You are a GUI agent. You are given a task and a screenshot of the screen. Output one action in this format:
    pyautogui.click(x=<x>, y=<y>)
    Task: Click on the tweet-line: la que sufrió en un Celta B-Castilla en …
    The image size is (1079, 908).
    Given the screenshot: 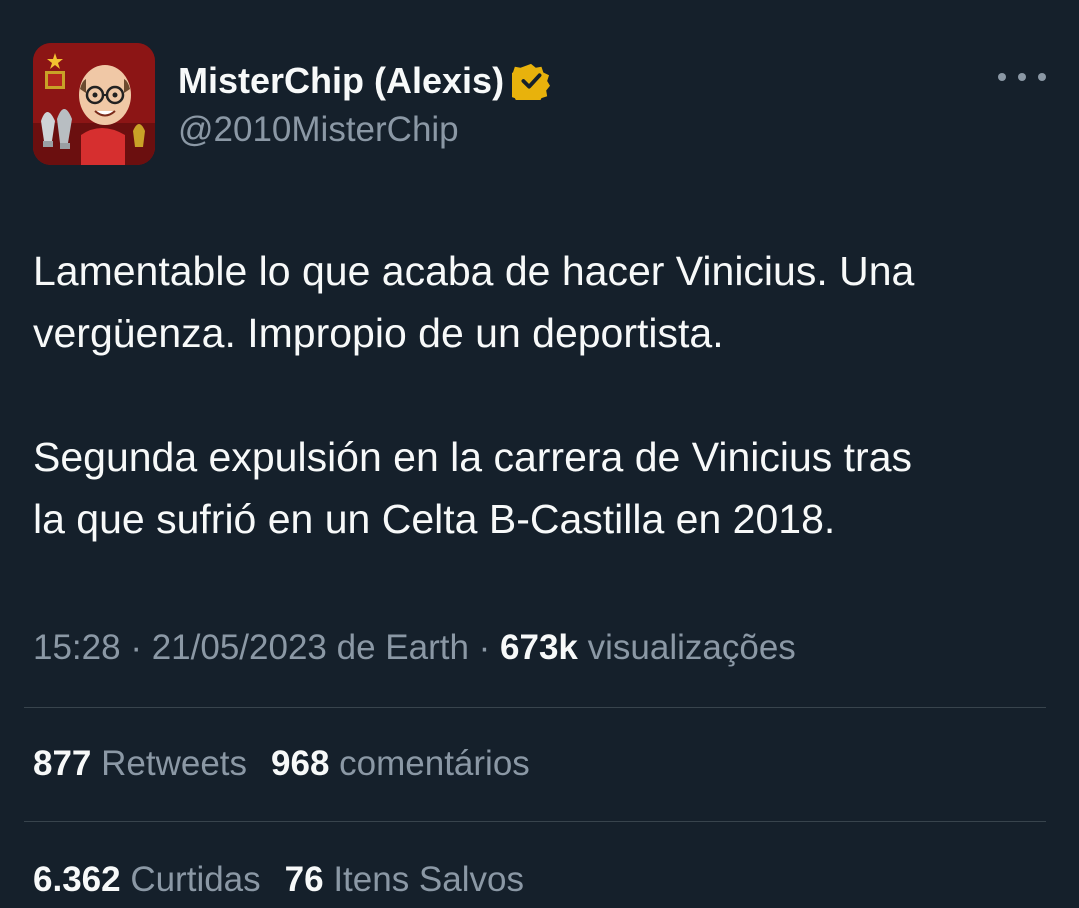 What is the action you would take?
    pyautogui.click(x=434, y=519)
    